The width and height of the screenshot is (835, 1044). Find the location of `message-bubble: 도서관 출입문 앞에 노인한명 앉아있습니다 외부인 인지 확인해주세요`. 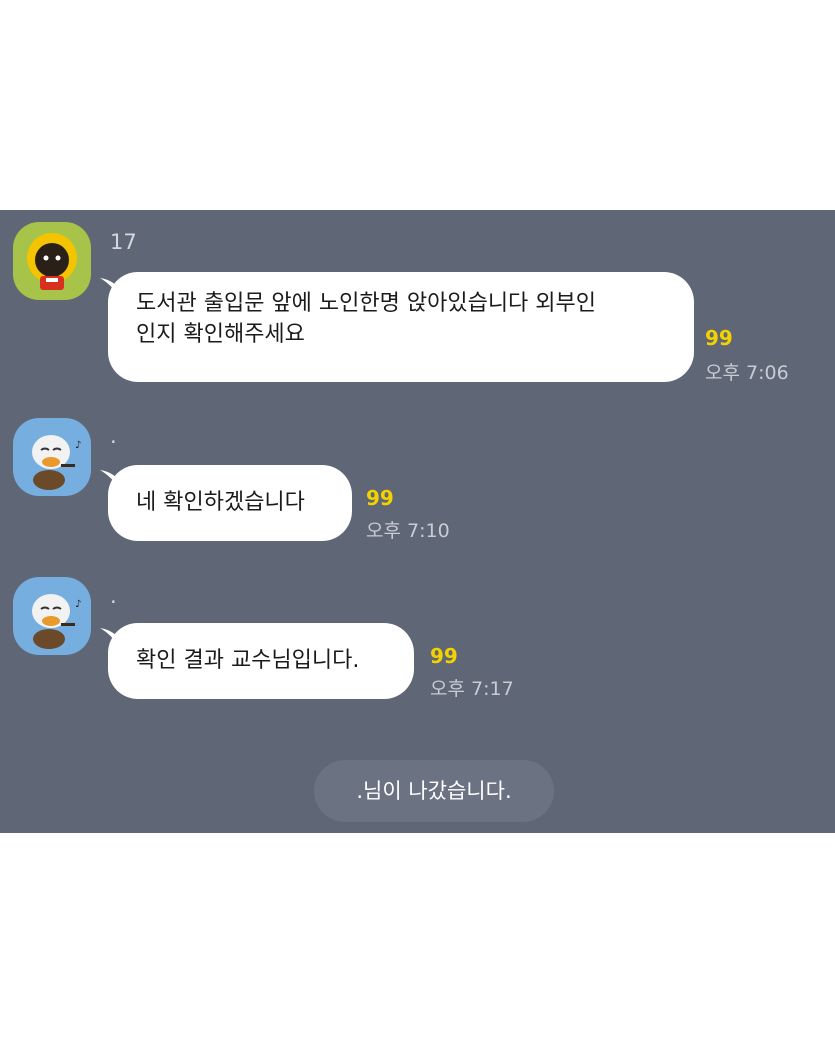

message-bubble: 도서관 출입문 앞에 노인한명 앉아있습니다 외부인 인지 확인해주세요 is located at coordinates (401, 327).